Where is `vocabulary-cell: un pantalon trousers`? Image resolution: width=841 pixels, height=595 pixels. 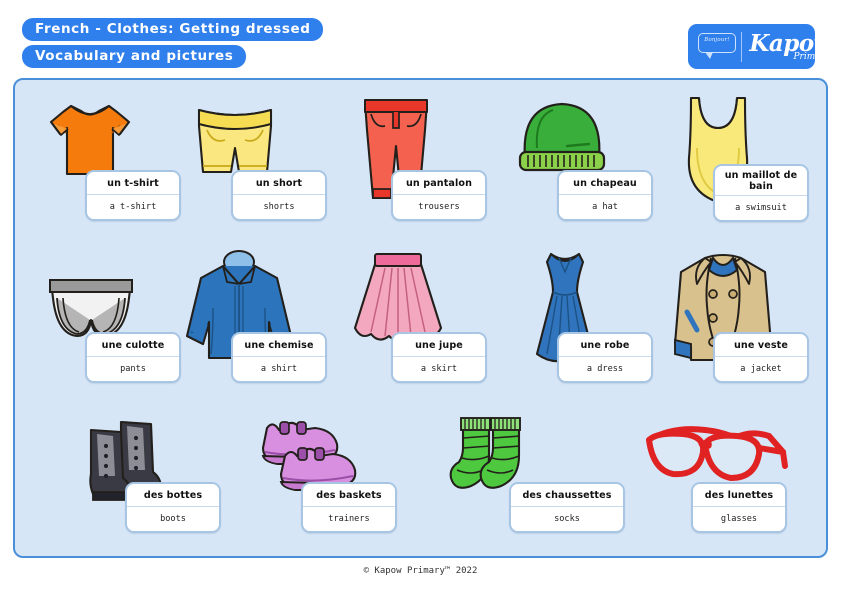 vocabulary-cell: un pantalon trousers is located at coordinates (414, 162).